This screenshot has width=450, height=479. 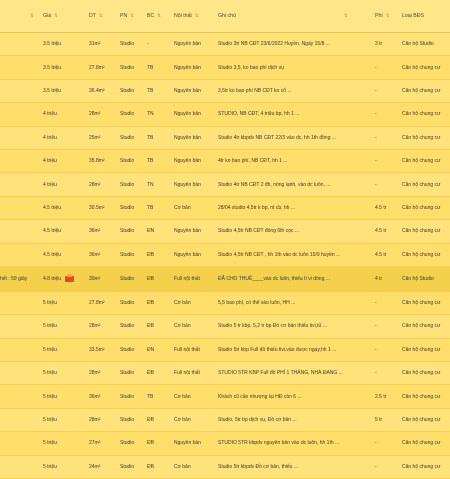 I want to click on cell-price: 4 triệu, so click(x=65, y=161).